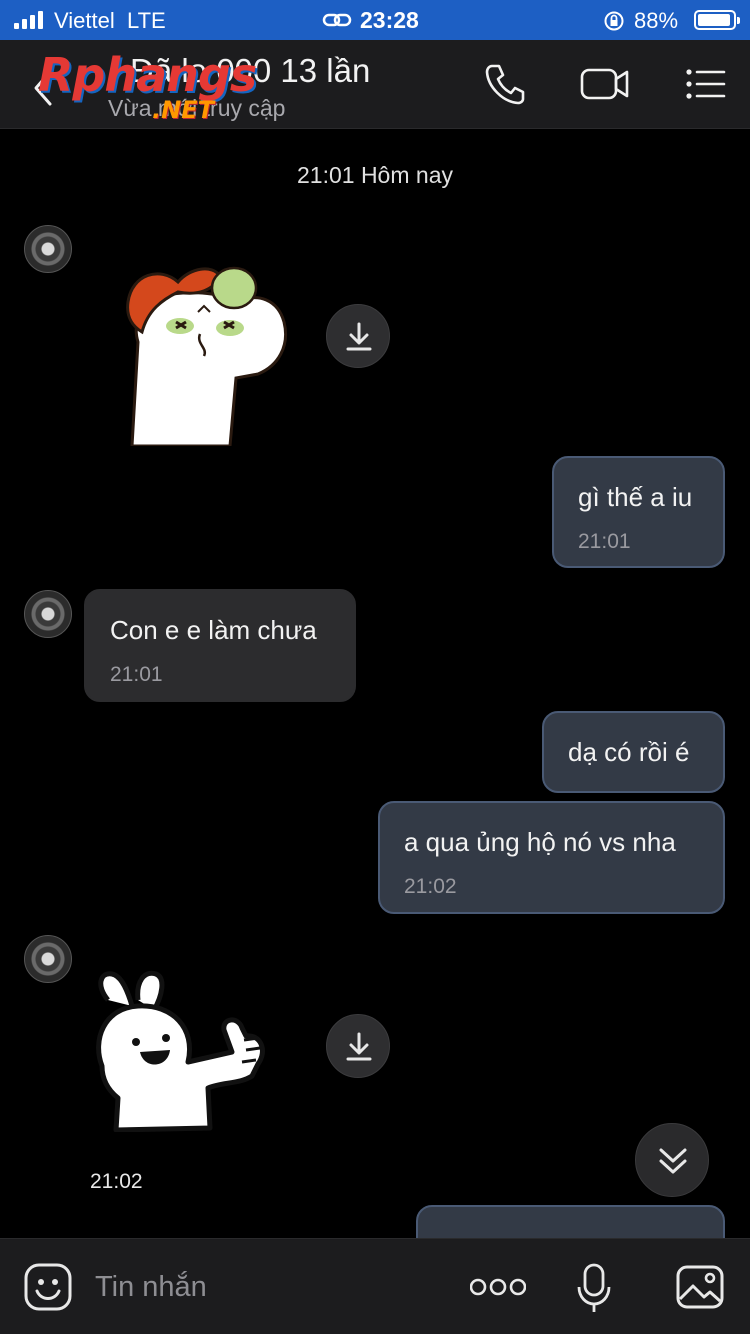 Image resolution: width=750 pixels, height=1334 pixels. I want to click on more-options-icon, so click(498, 1287).